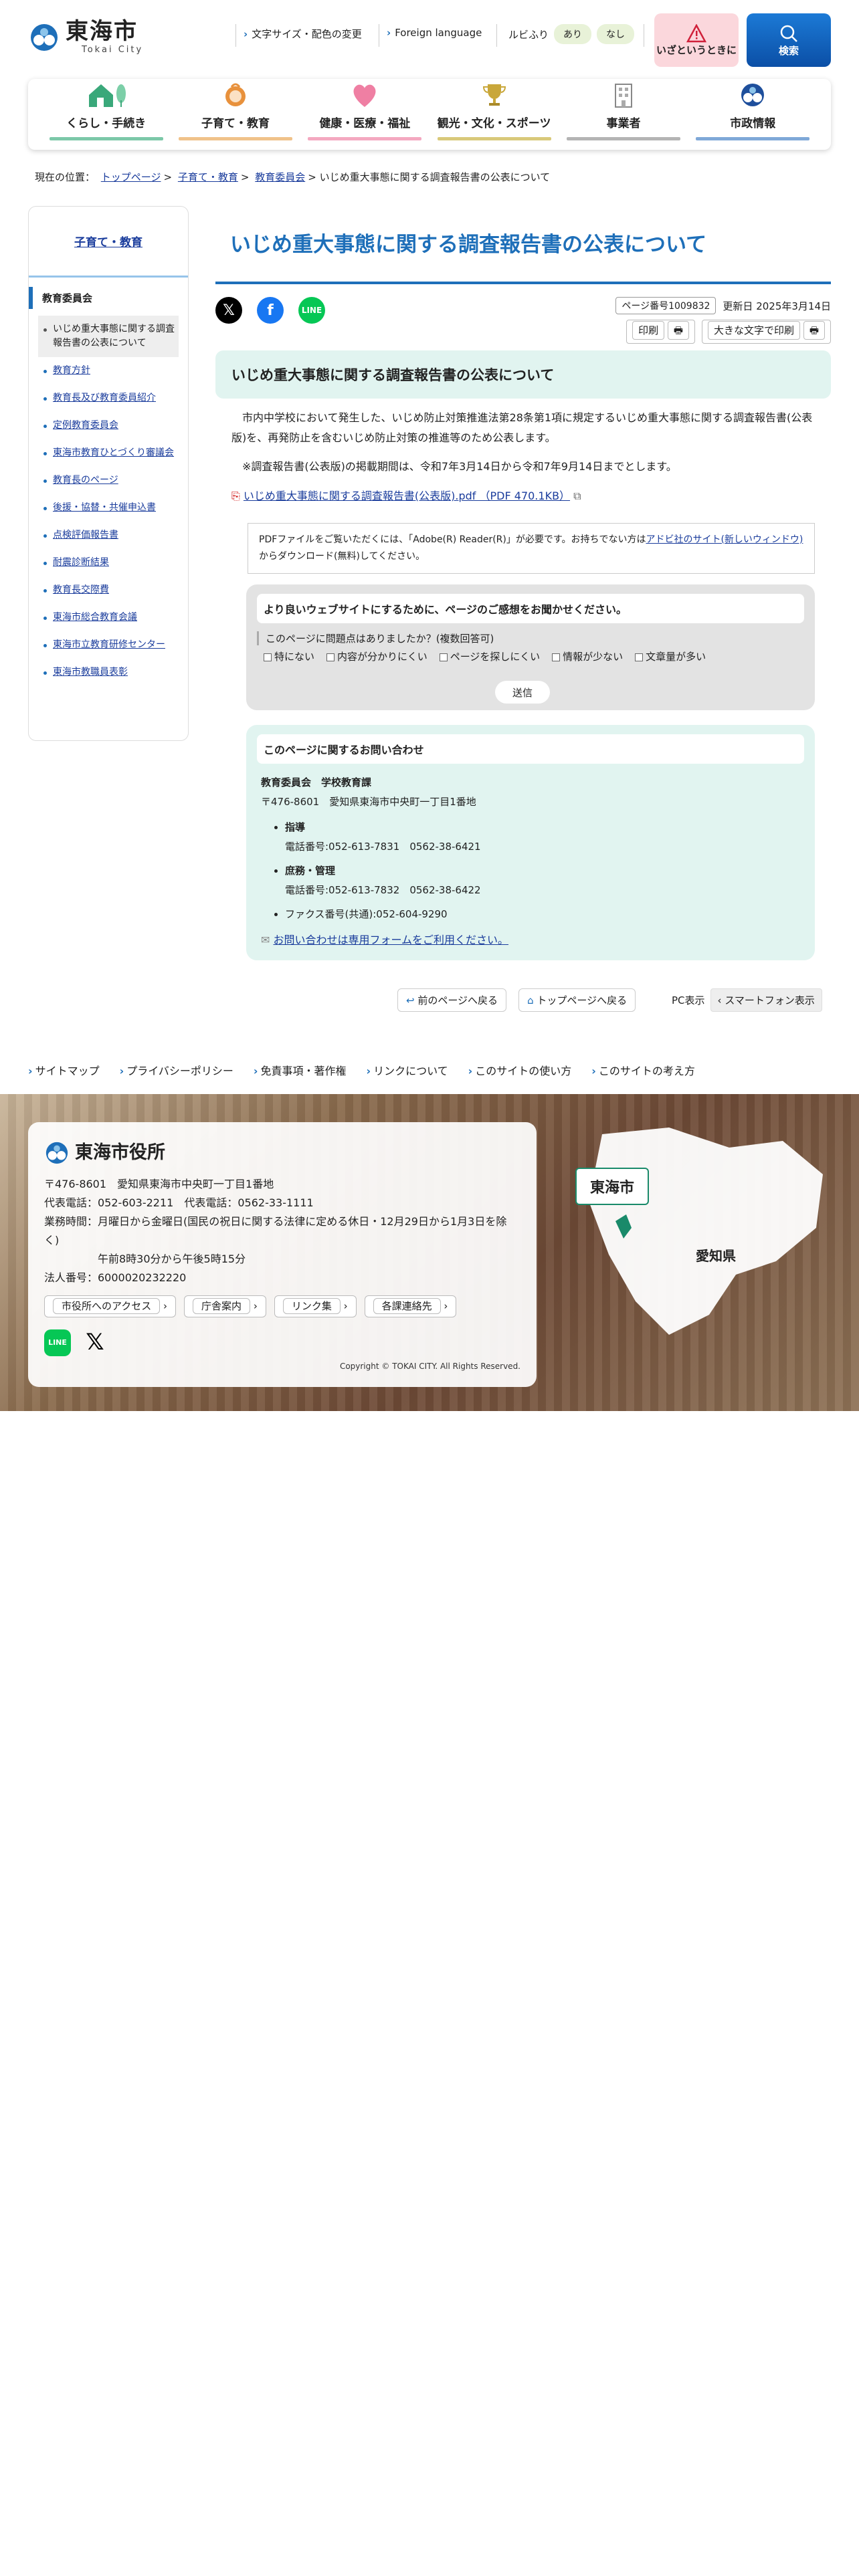  Describe the element at coordinates (696, 1231) in the screenshot. I see `location-map: 東海市 愛知県` at that location.